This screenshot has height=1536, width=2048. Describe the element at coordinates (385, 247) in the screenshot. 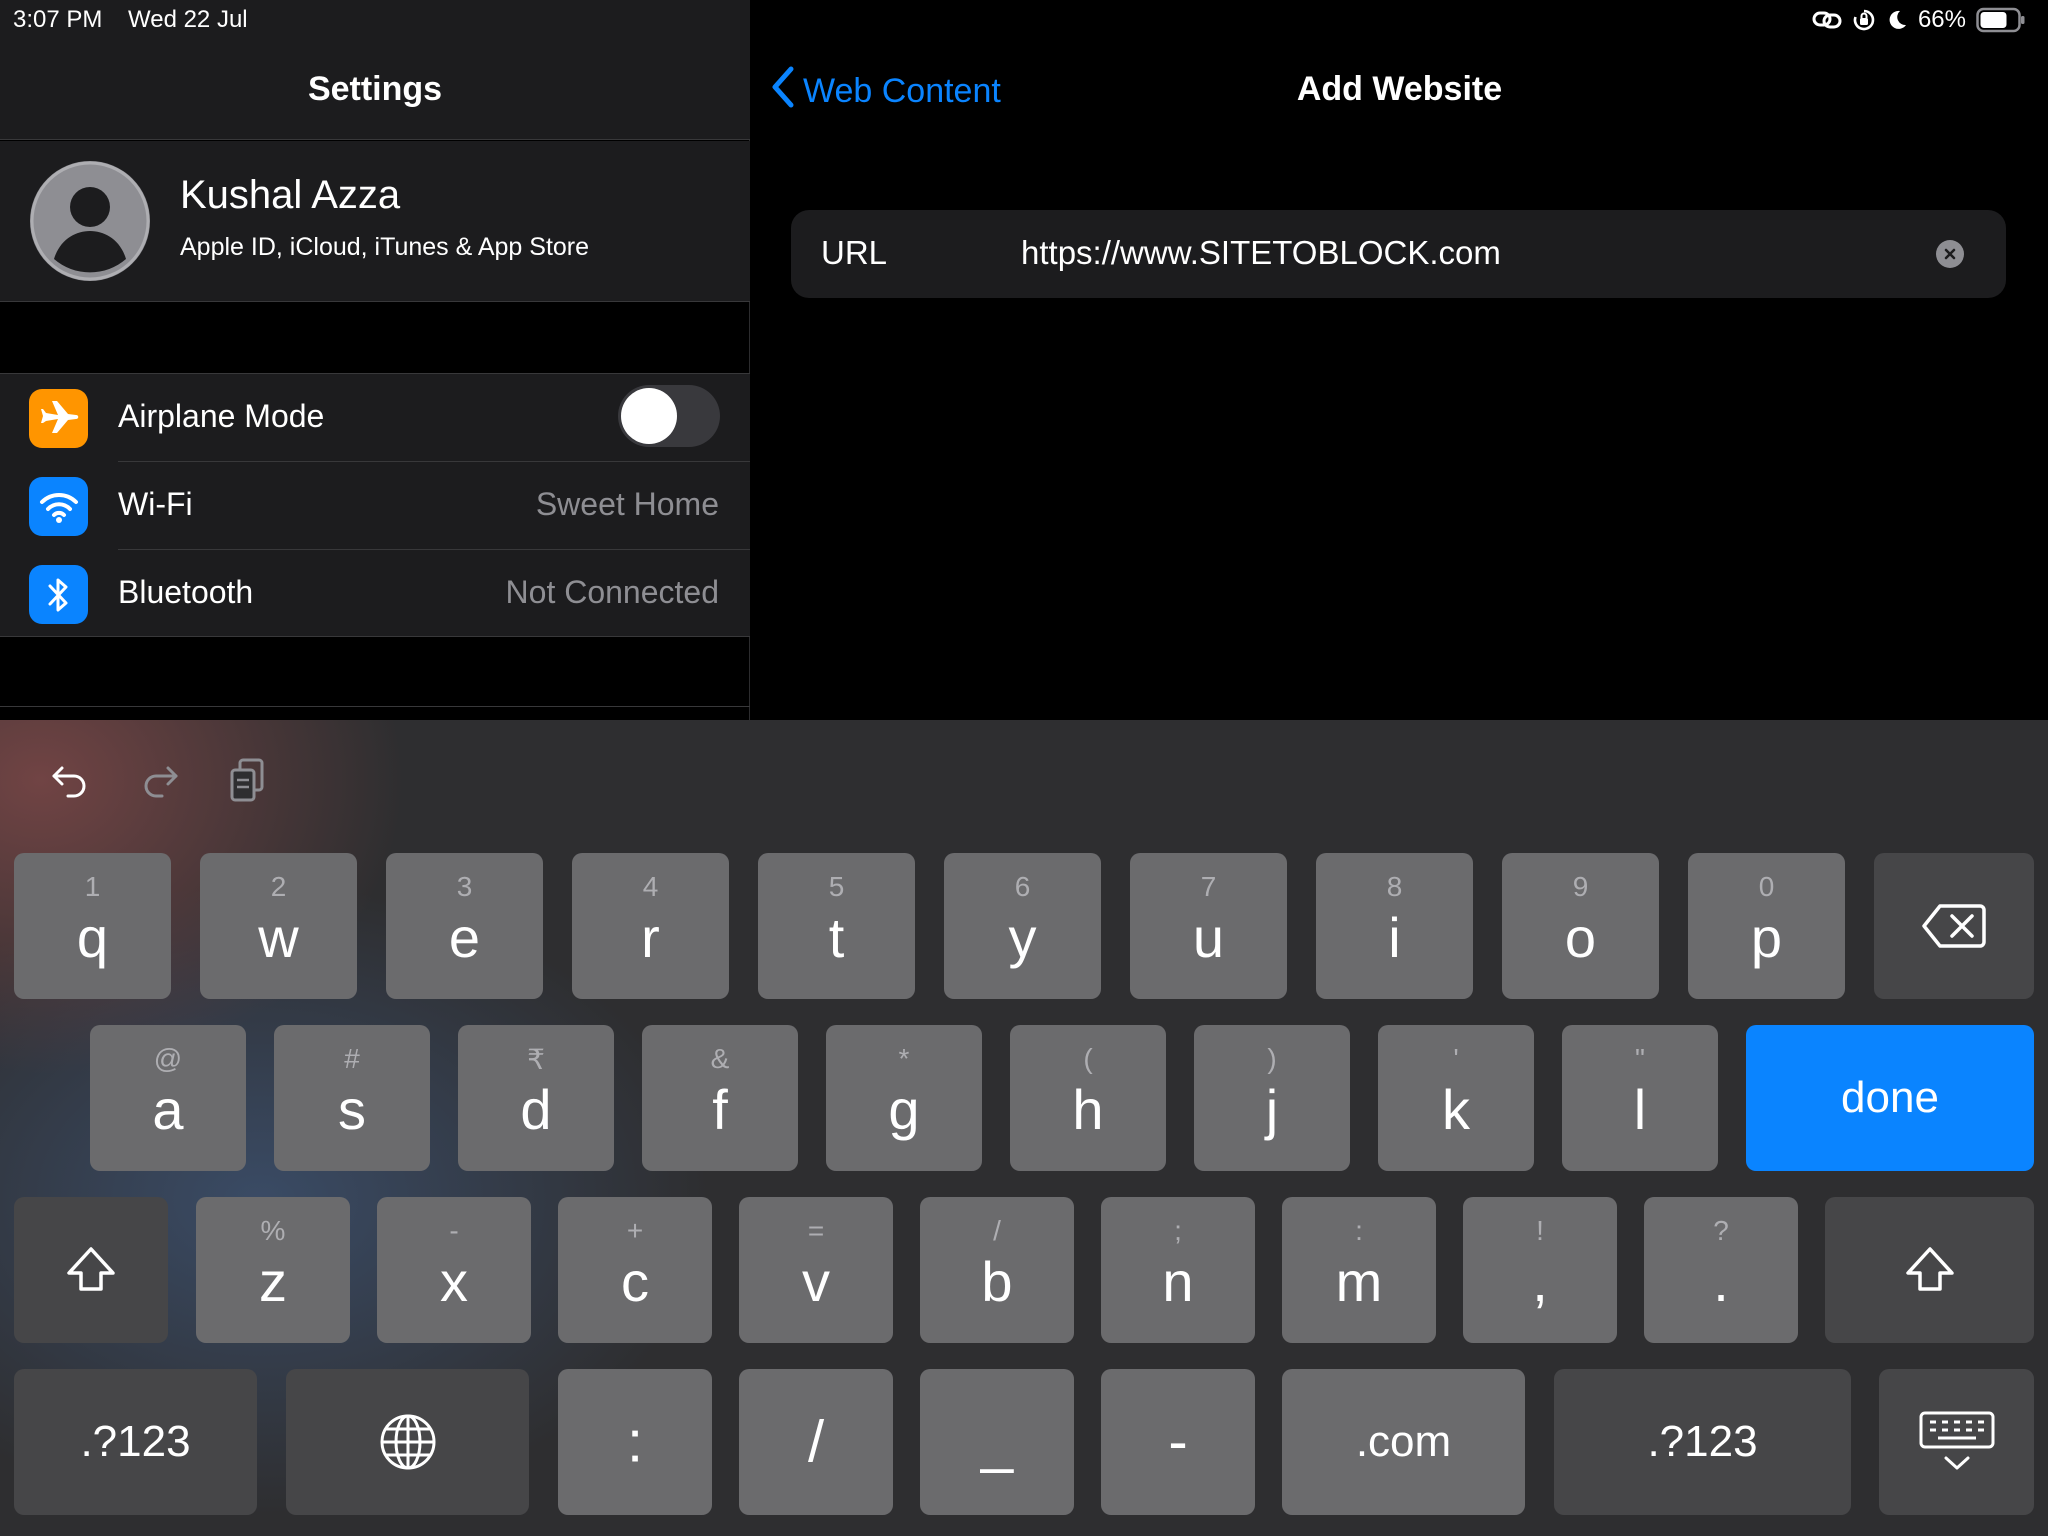

I see `profile-subtitle: Apple ID, iCloud, iTunes & App Store` at that location.